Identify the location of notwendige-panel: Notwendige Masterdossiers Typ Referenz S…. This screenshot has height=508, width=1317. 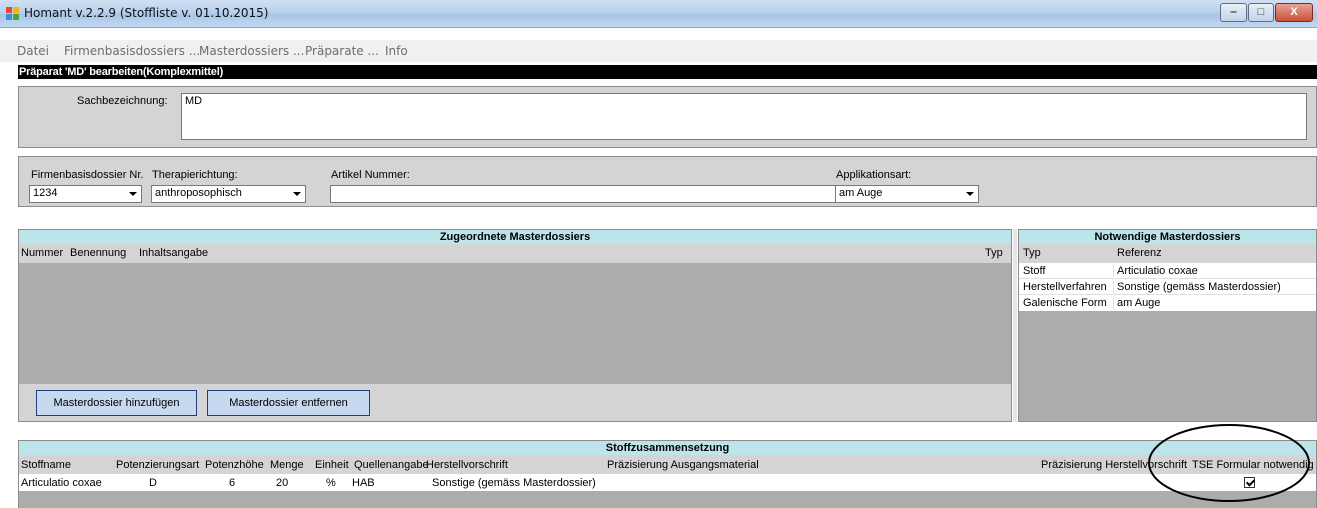
(1167, 325).